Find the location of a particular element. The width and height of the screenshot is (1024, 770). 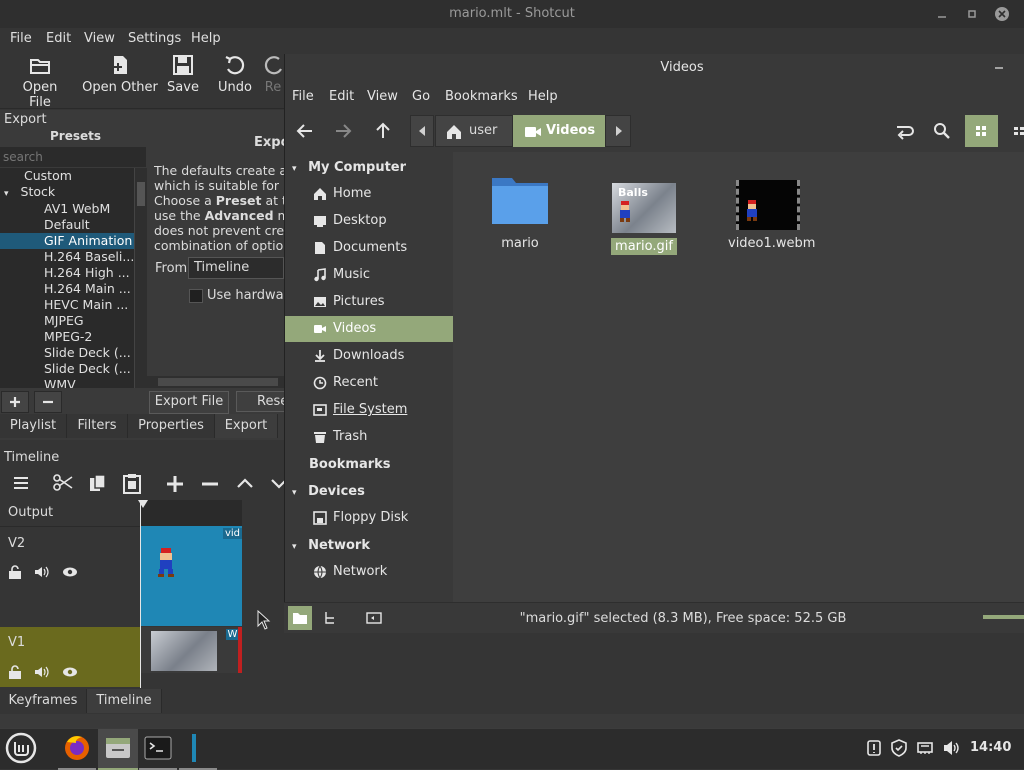

taskbar-firefox is located at coordinates (77, 749).